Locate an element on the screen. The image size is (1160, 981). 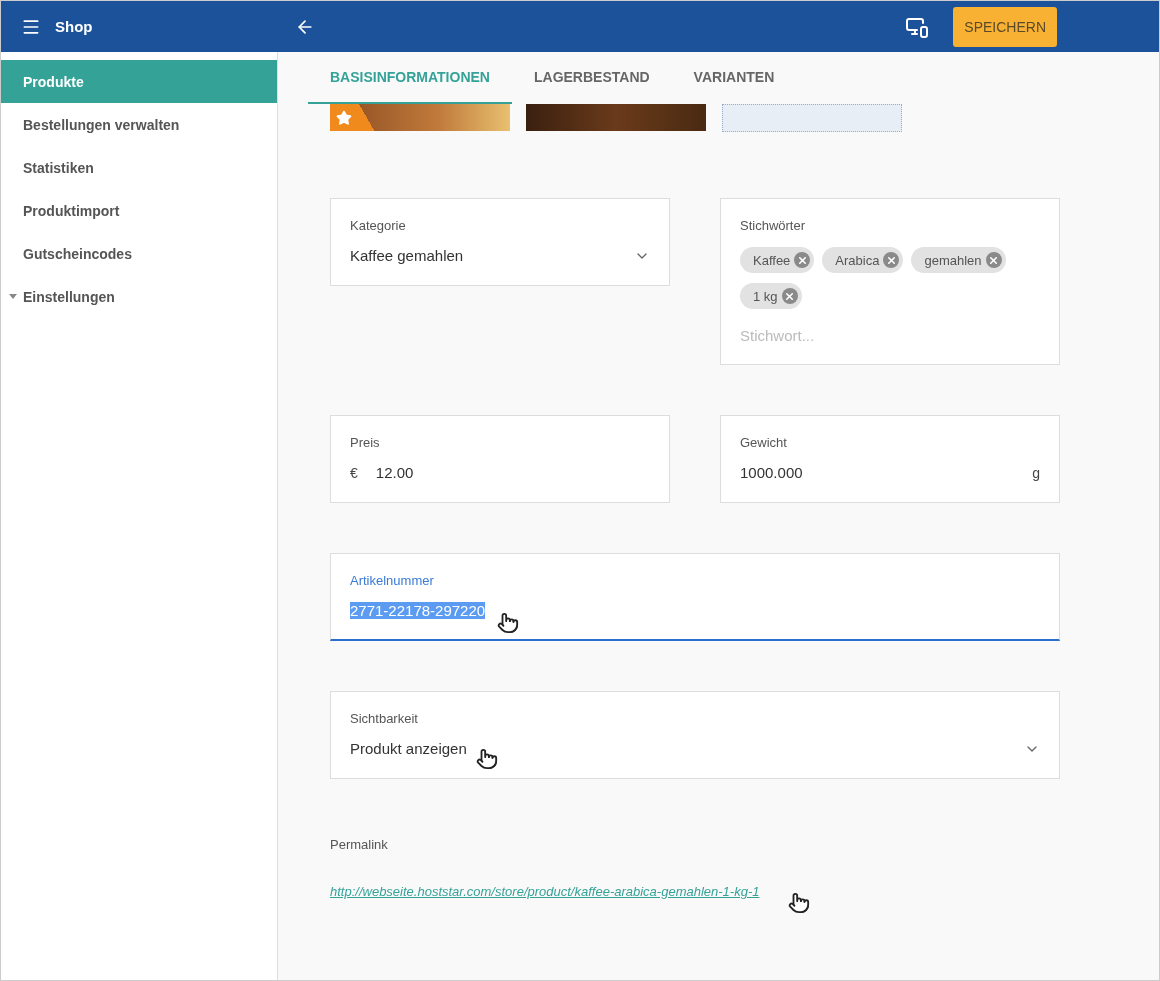
keyword-chip: gemahlen is located at coordinates (958, 260).